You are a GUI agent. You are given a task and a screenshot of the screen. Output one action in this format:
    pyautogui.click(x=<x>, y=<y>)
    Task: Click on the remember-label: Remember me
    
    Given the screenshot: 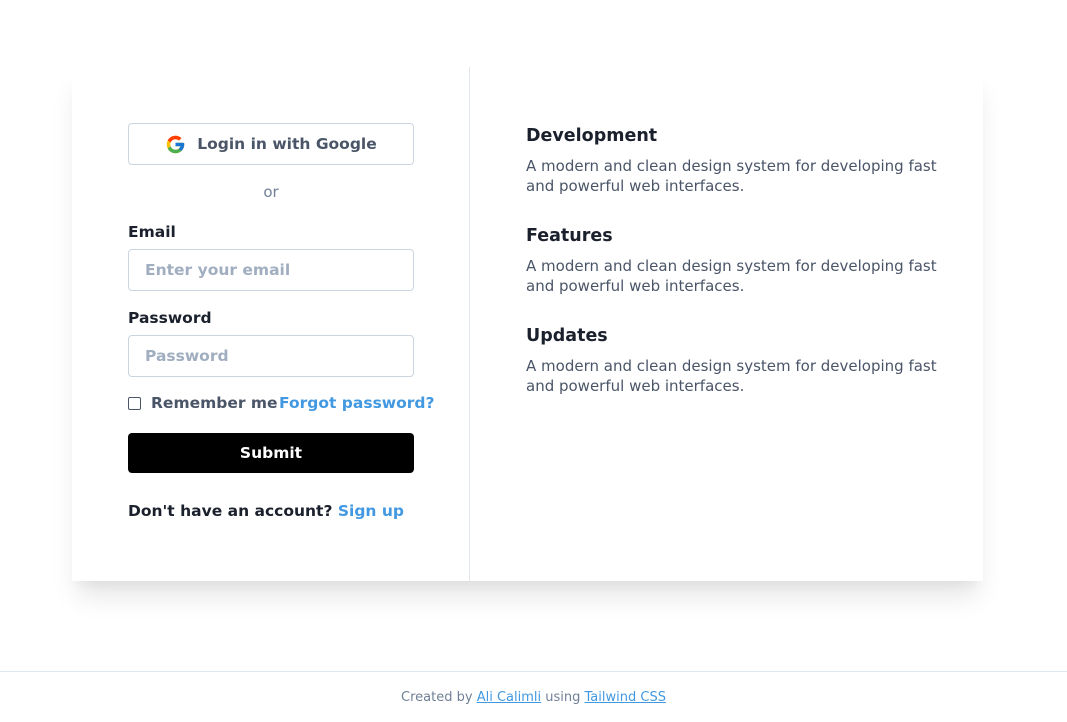 What is the action you would take?
    pyautogui.click(x=214, y=403)
    